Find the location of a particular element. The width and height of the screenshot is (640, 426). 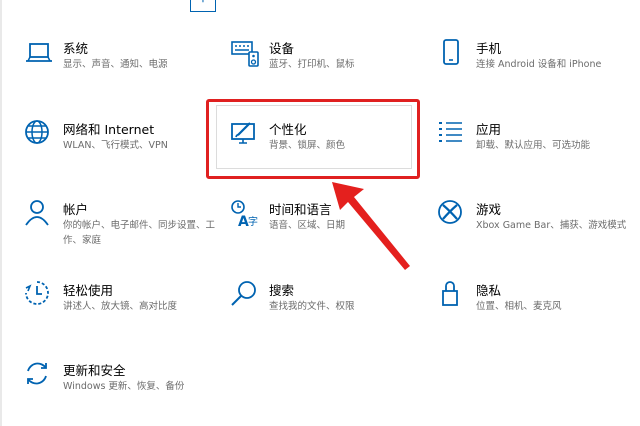

tile-description: 显示、声音、通知、电源 is located at coordinates (115, 64).